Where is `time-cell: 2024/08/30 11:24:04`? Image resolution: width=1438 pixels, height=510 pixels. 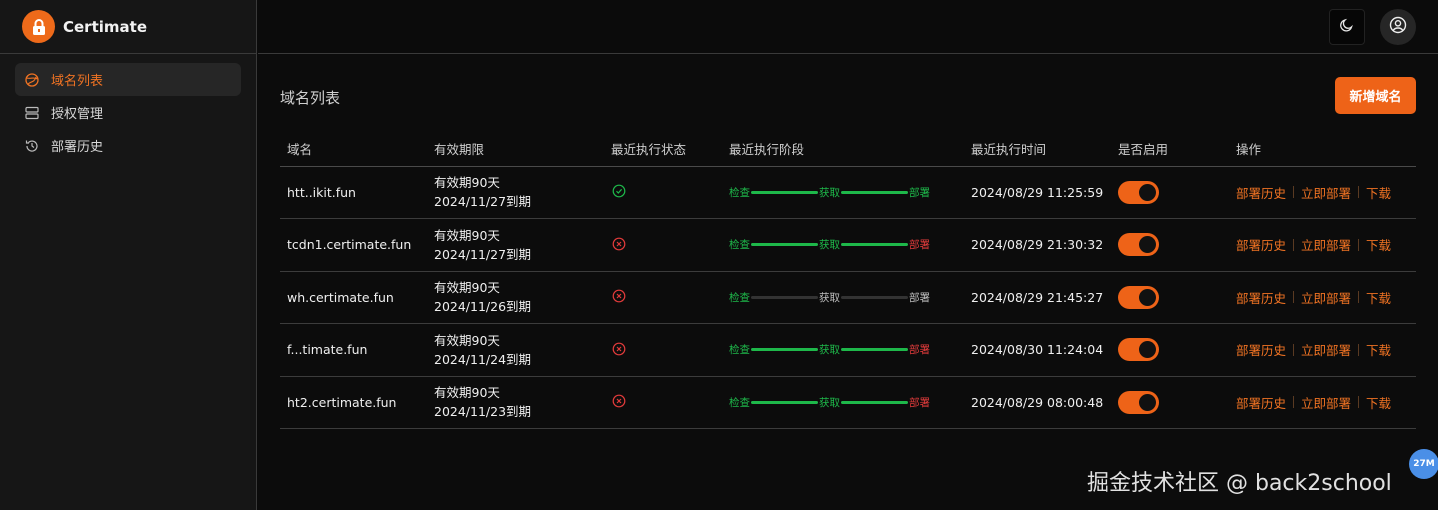 time-cell: 2024/08/30 11:24:04 is located at coordinates (1037, 350).